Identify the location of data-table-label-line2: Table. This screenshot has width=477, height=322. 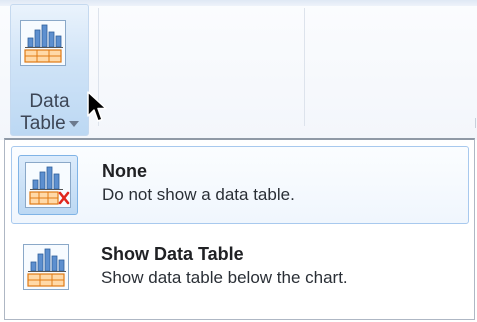
(49, 124).